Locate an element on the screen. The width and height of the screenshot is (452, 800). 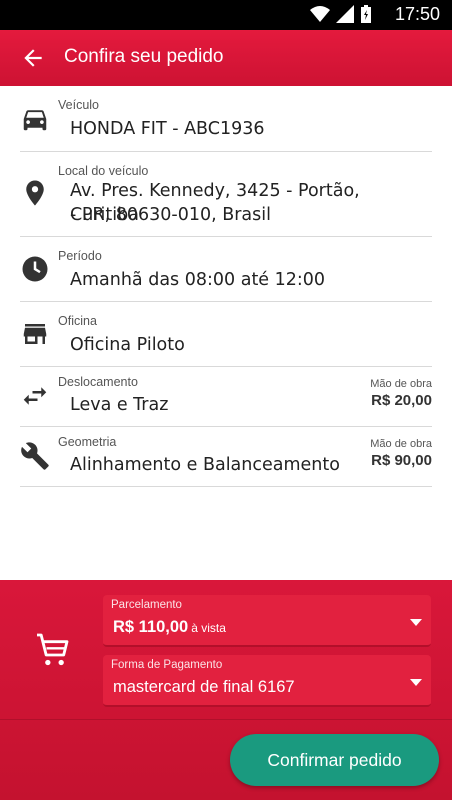
clock-time: 17:50 is located at coordinates (417, 14).